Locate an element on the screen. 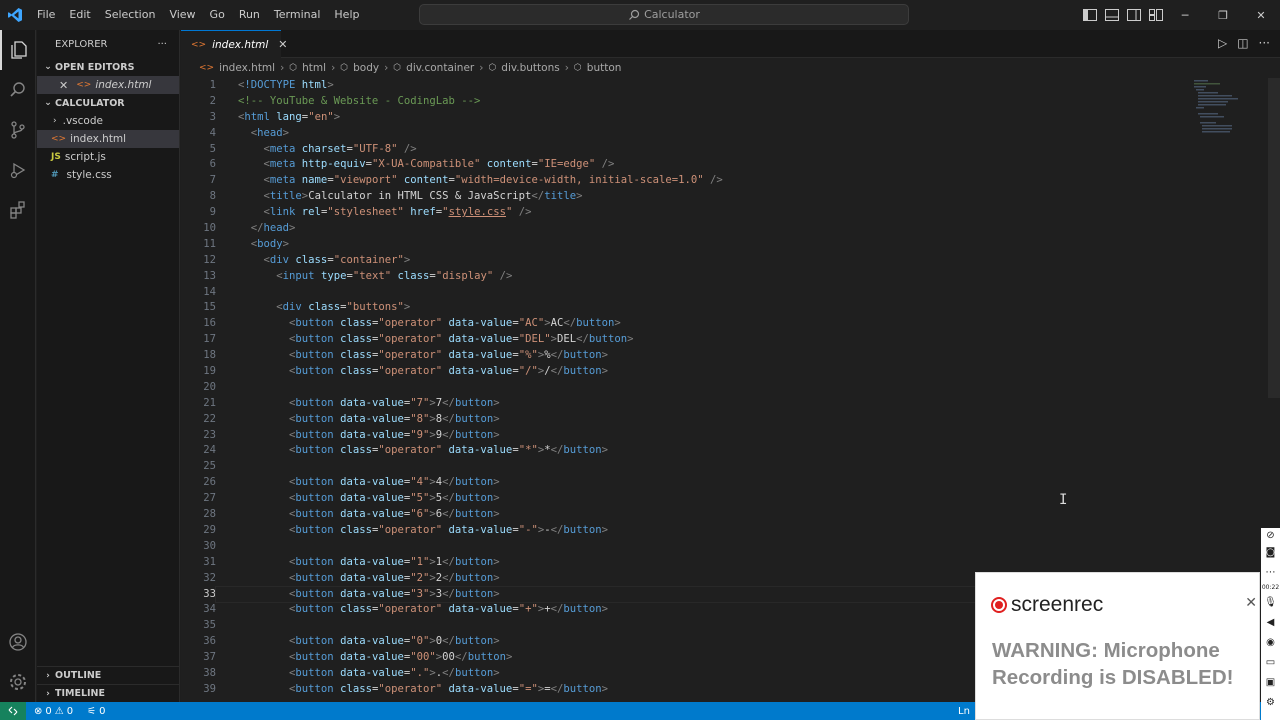  explorer-icon is located at coordinates (18, 50).